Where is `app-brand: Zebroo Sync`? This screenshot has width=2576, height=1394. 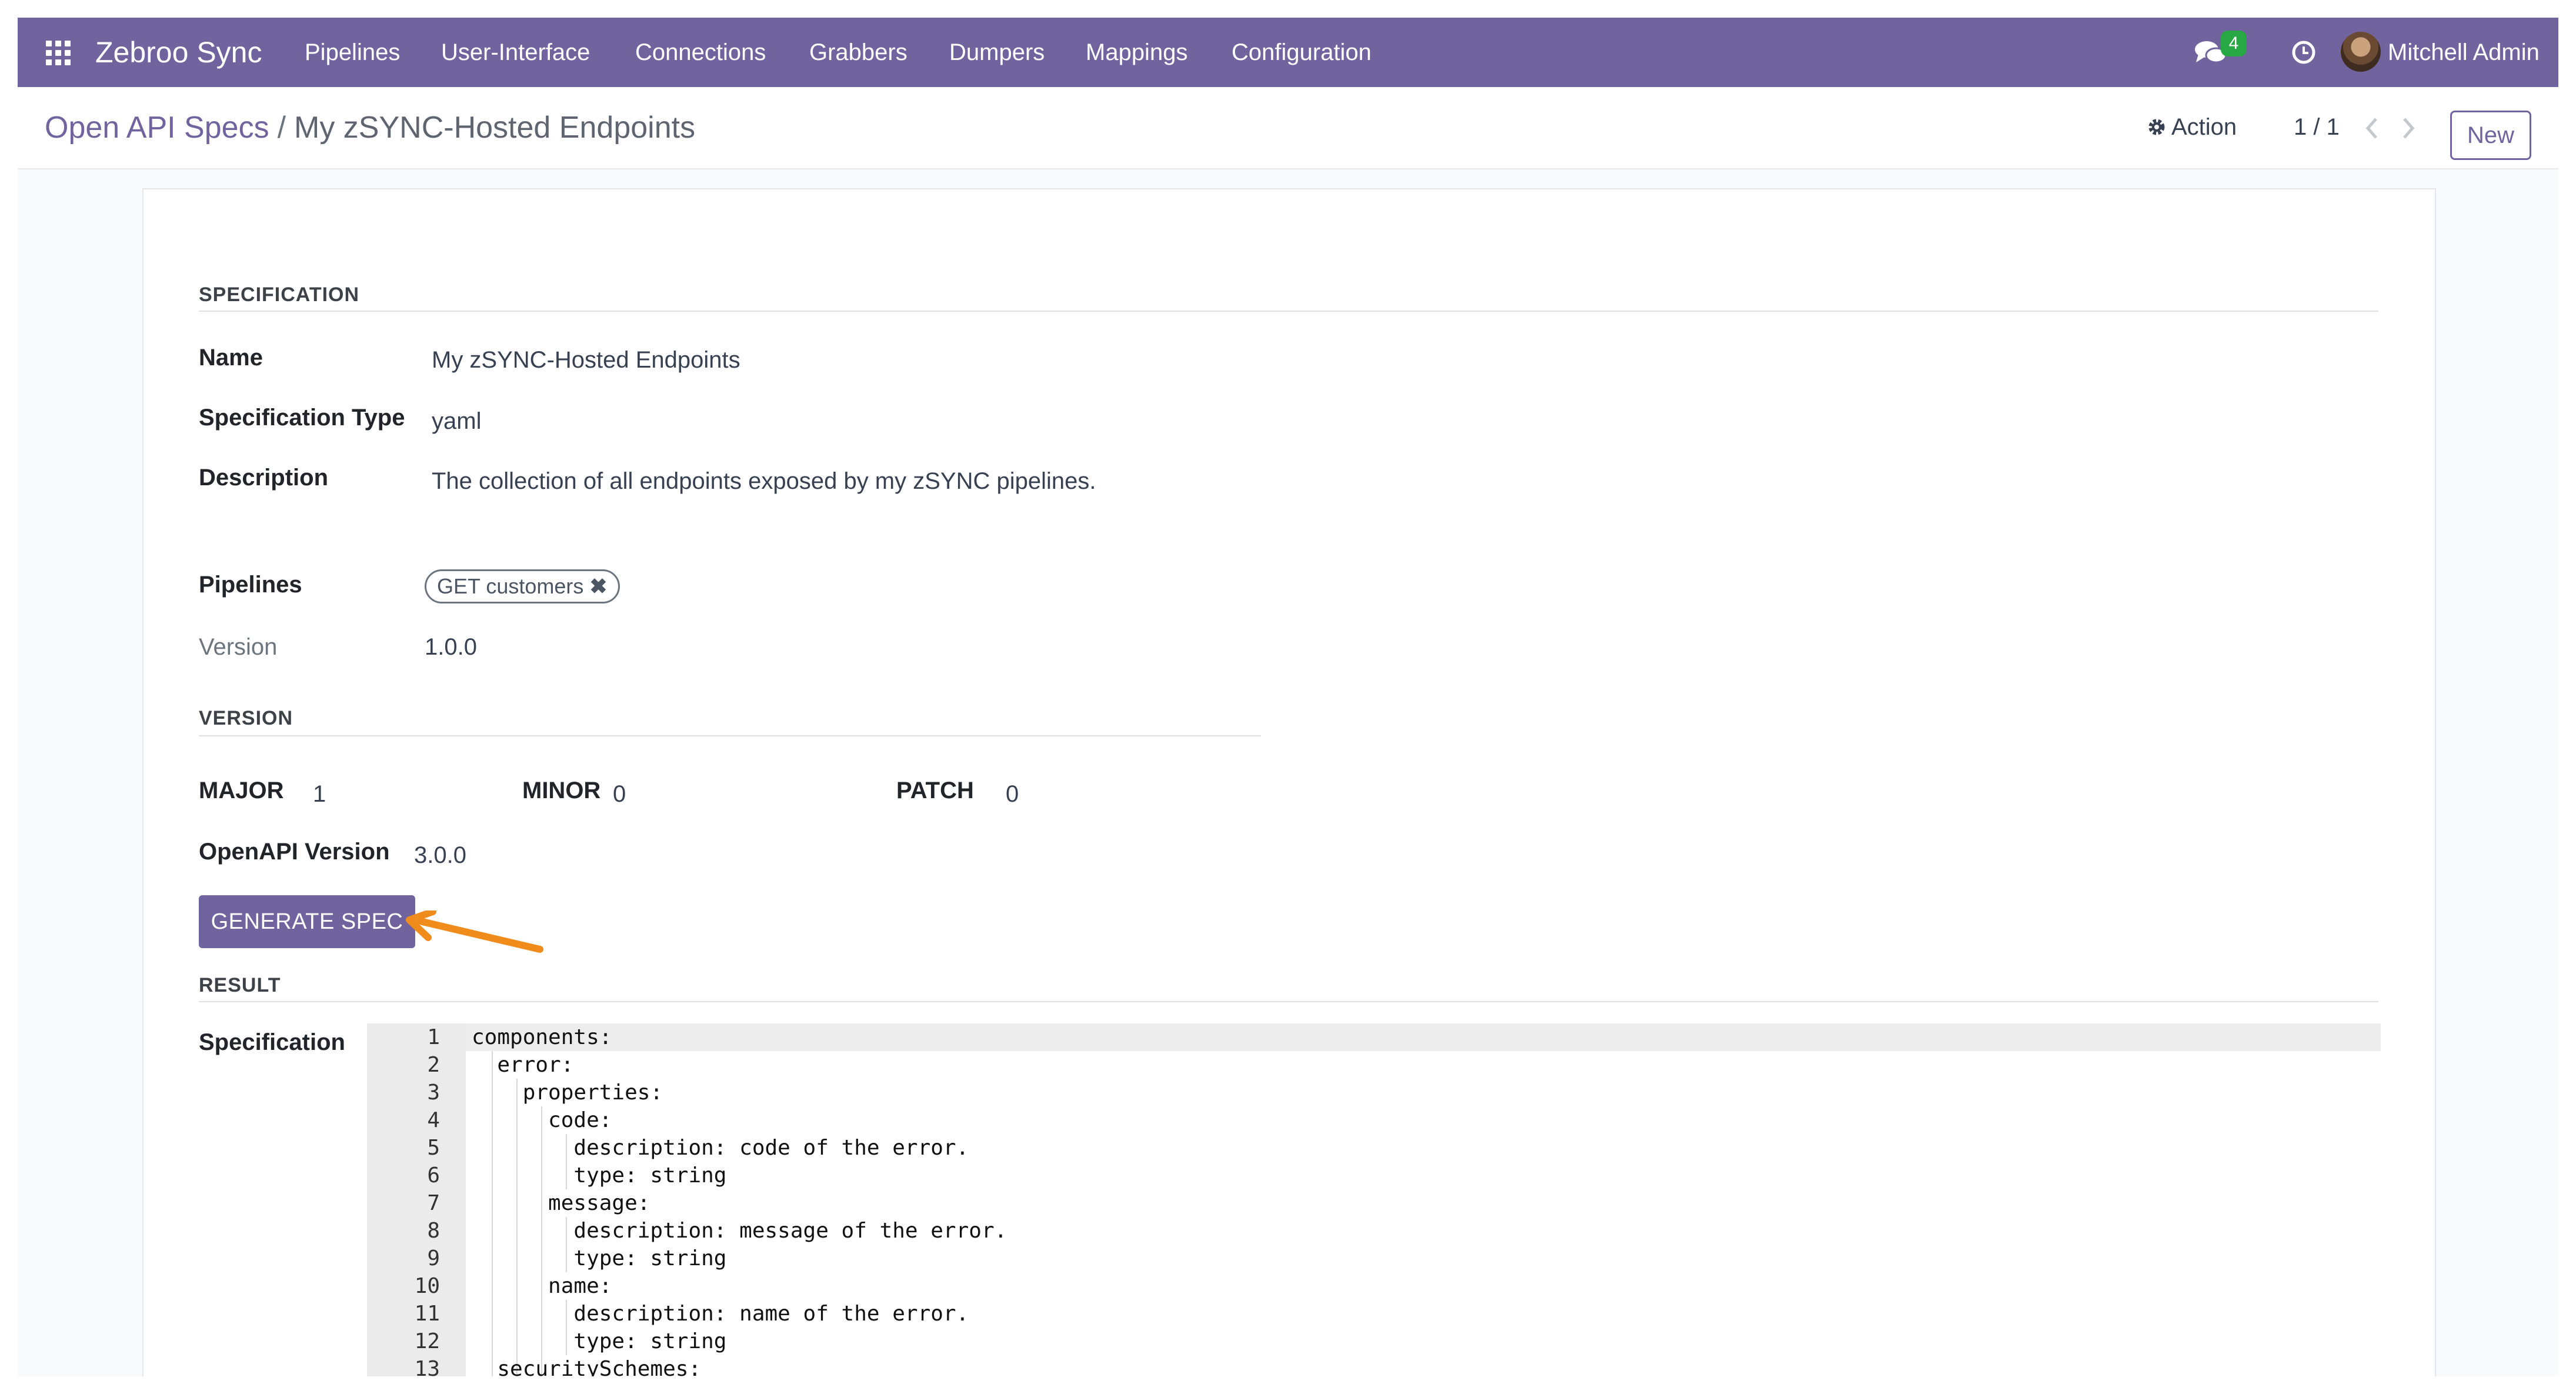
app-brand: Zebroo Sync is located at coordinates (178, 52).